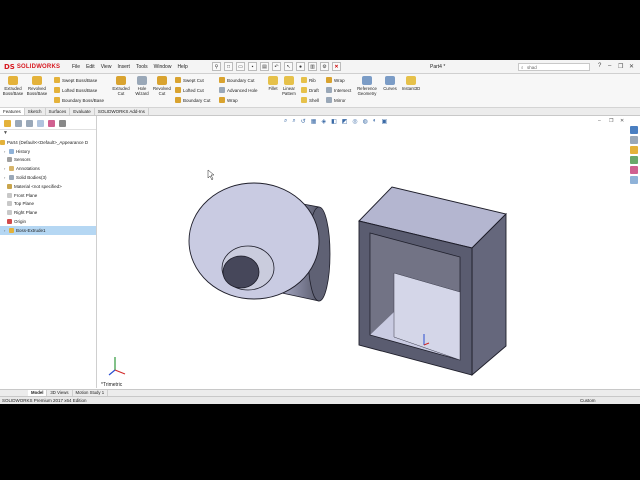  What do you see at coordinates (40, 123) in the screenshot?
I see `dimxpert-icon` at bounding box center [40, 123].